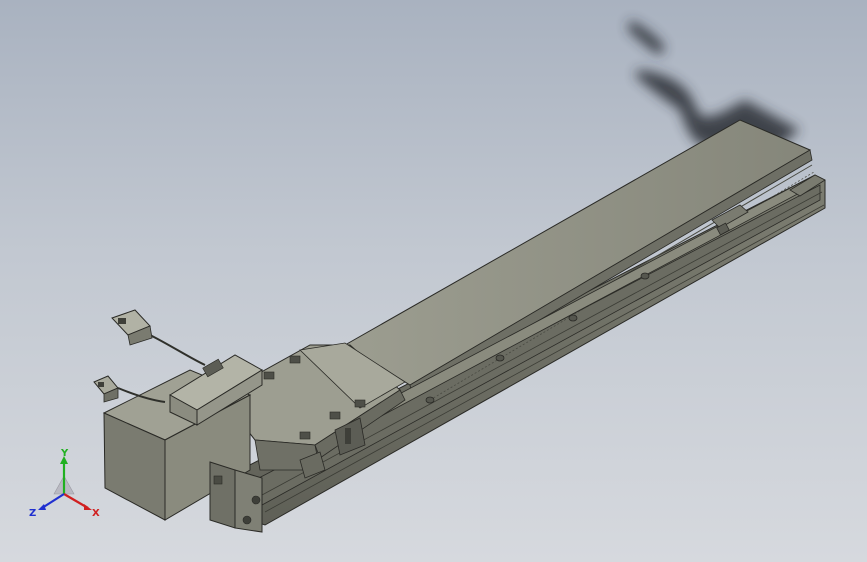 This screenshot has width=867, height=562. Describe the element at coordinates (132, 327) in the screenshot. I see `encoder-connector` at that location.